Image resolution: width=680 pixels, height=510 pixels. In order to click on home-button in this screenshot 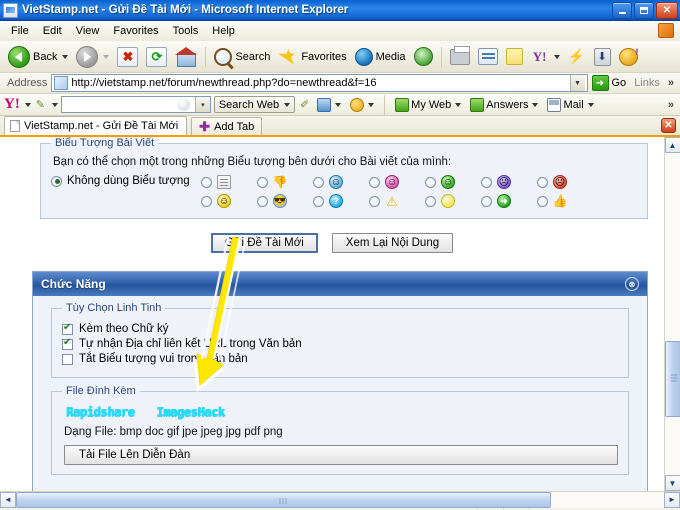, I will do `click(186, 56)`.